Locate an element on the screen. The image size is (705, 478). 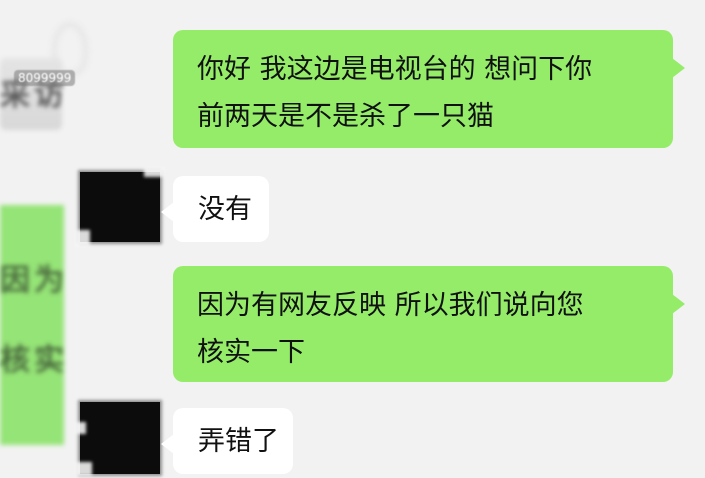
incoming-message-bubble: 弄错了 is located at coordinates (227, 441).